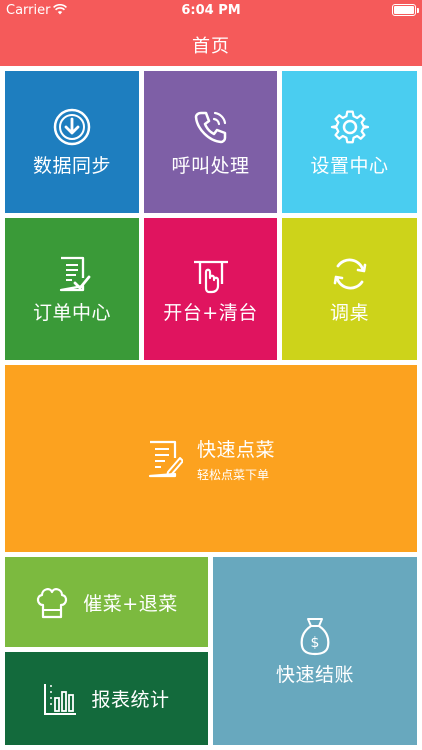  Describe the element at coordinates (52, 603) in the screenshot. I see `chef-hat-icon` at that location.